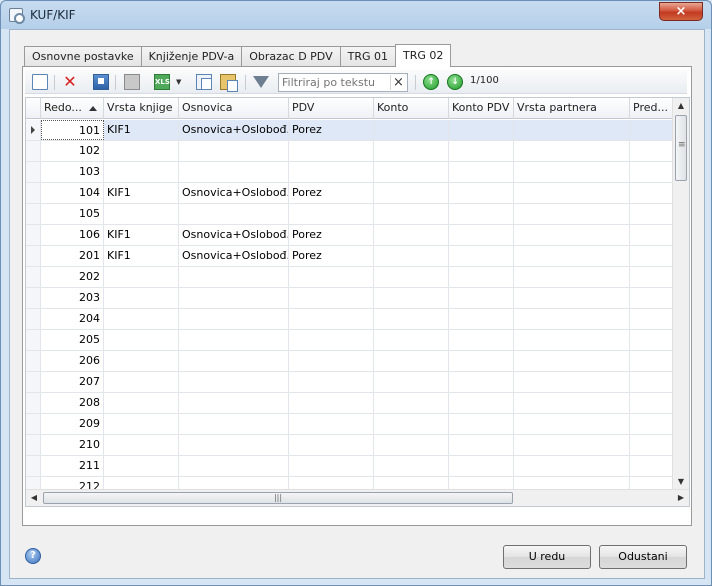 This screenshot has width=712, height=586. Describe the element at coordinates (572, 108) in the screenshot. I see `column-header-vrsta-partnera: Vrsta partnera` at that location.